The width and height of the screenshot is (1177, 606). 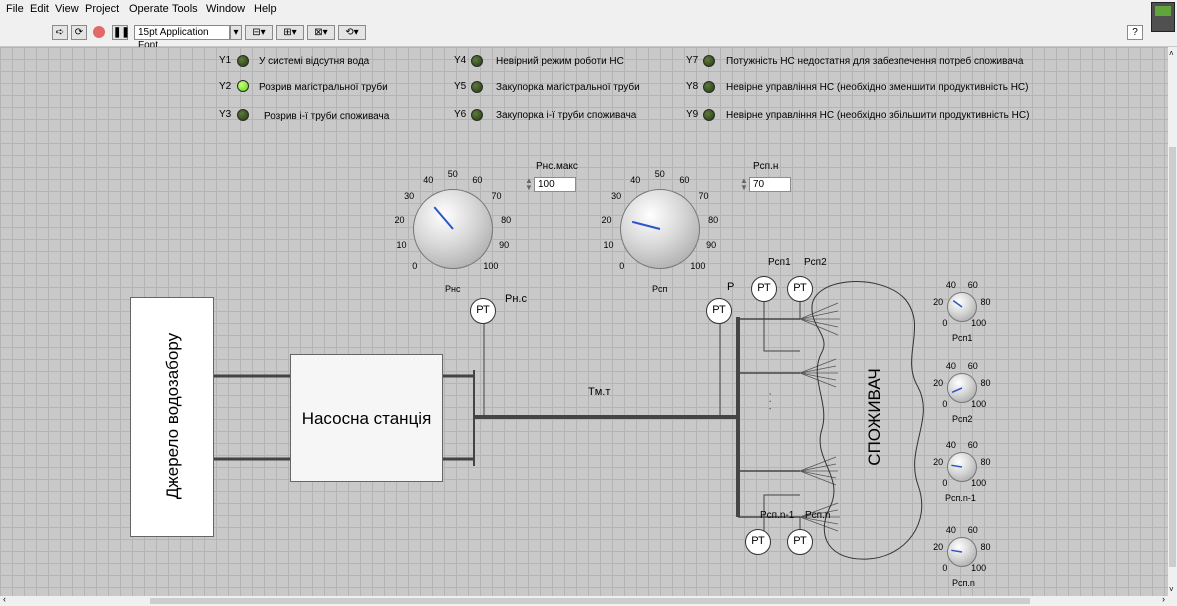 What do you see at coordinates (102, 9) in the screenshot?
I see `menu-project: Project` at bounding box center [102, 9].